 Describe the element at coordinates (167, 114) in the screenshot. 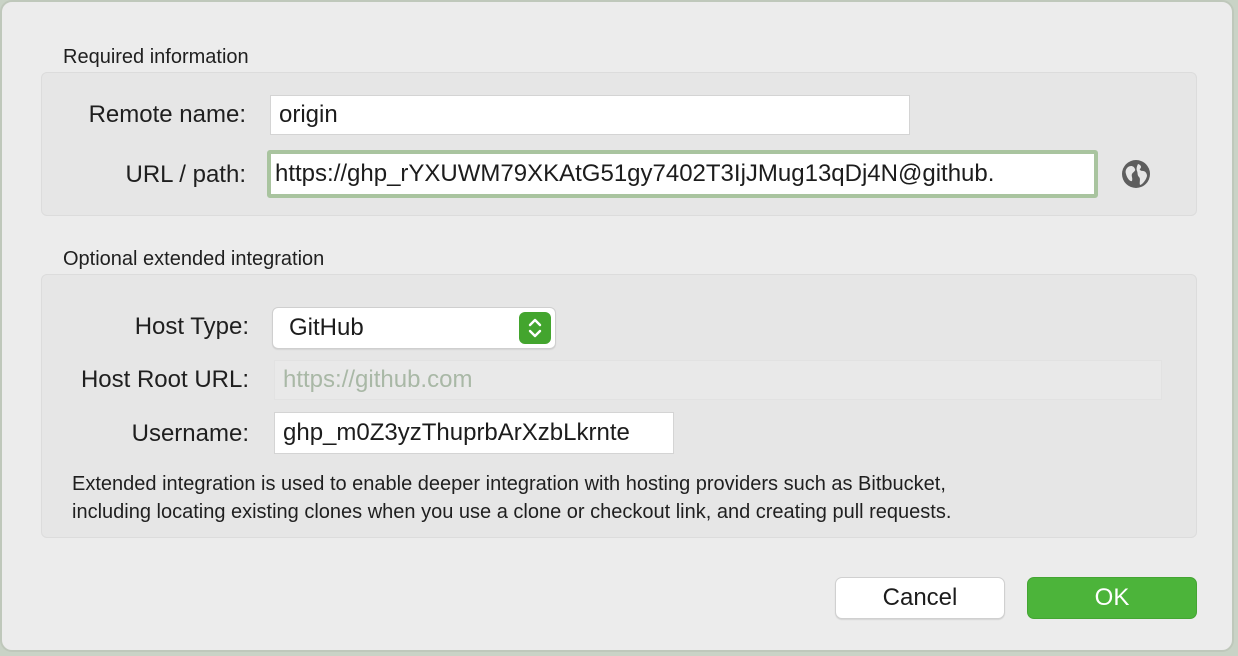

I see `remote-name-label: Remote name:` at that location.